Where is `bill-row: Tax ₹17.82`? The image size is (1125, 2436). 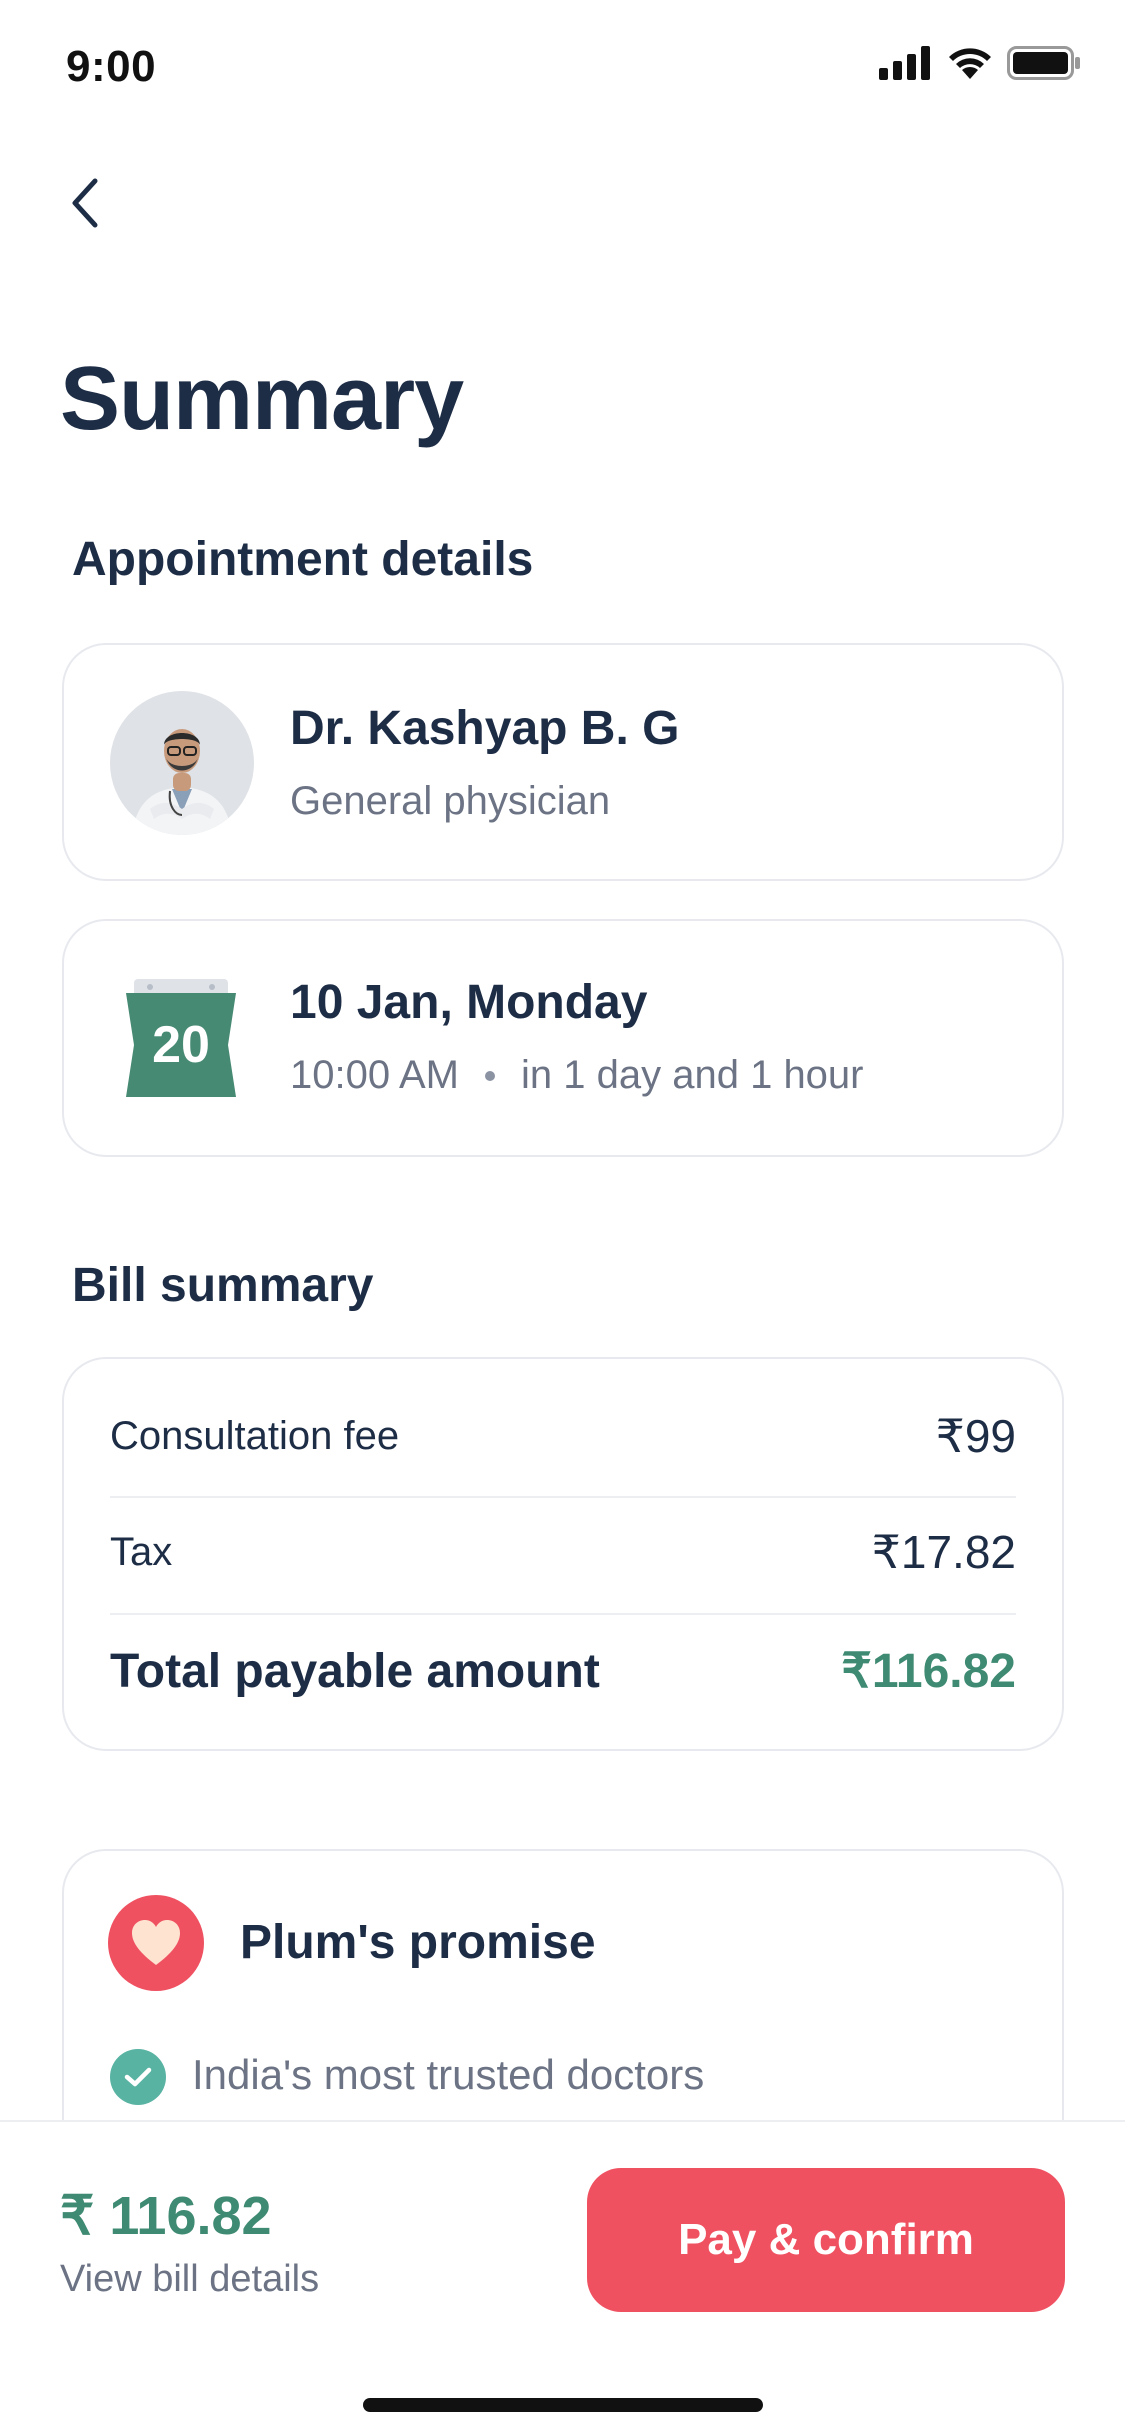
bill-row: Tax ₹17.82 is located at coordinates (563, 1552).